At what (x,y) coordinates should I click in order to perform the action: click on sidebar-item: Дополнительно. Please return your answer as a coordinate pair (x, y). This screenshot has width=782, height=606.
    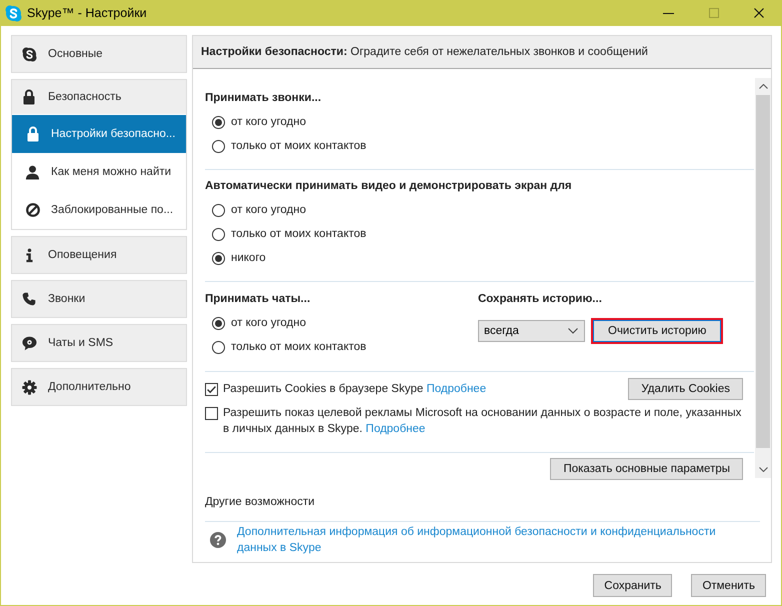
    Looking at the image, I should click on (99, 387).